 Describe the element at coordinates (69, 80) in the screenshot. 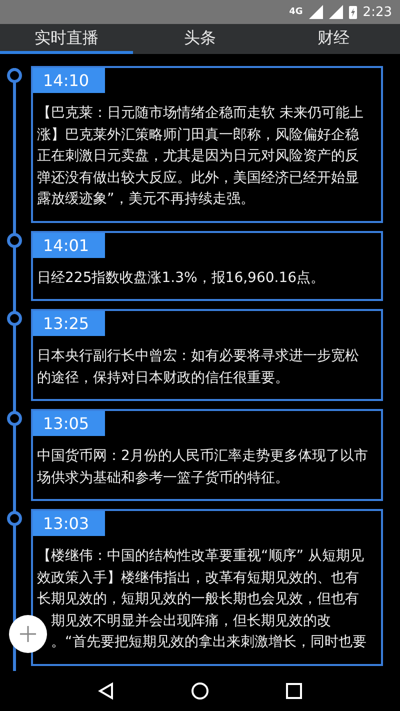

I see `time-tag: 14:10` at that location.